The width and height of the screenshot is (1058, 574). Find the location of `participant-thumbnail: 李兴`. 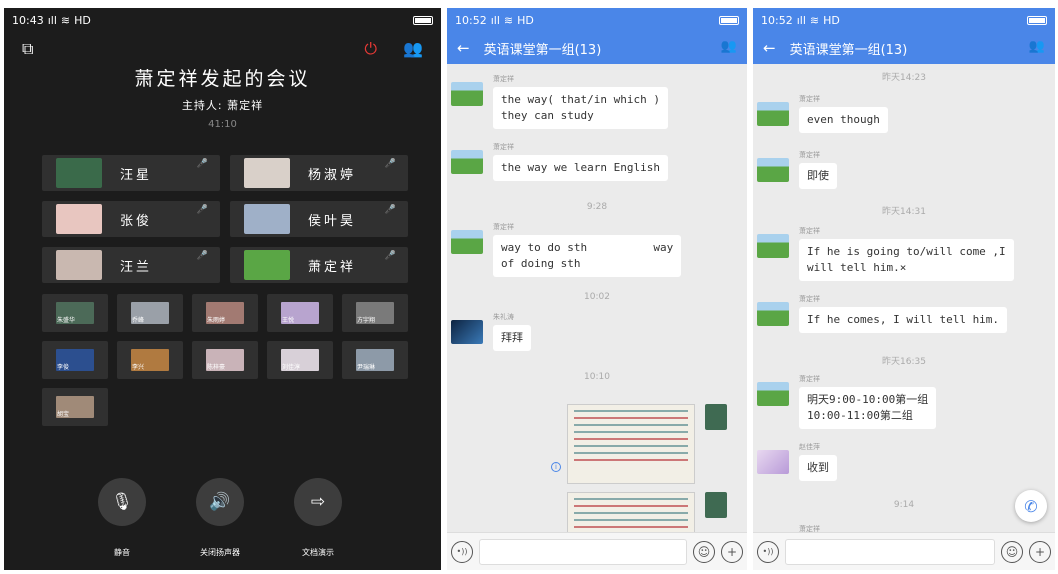

participant-thumbnail: 李兴 is located at coordinates (150, 360).